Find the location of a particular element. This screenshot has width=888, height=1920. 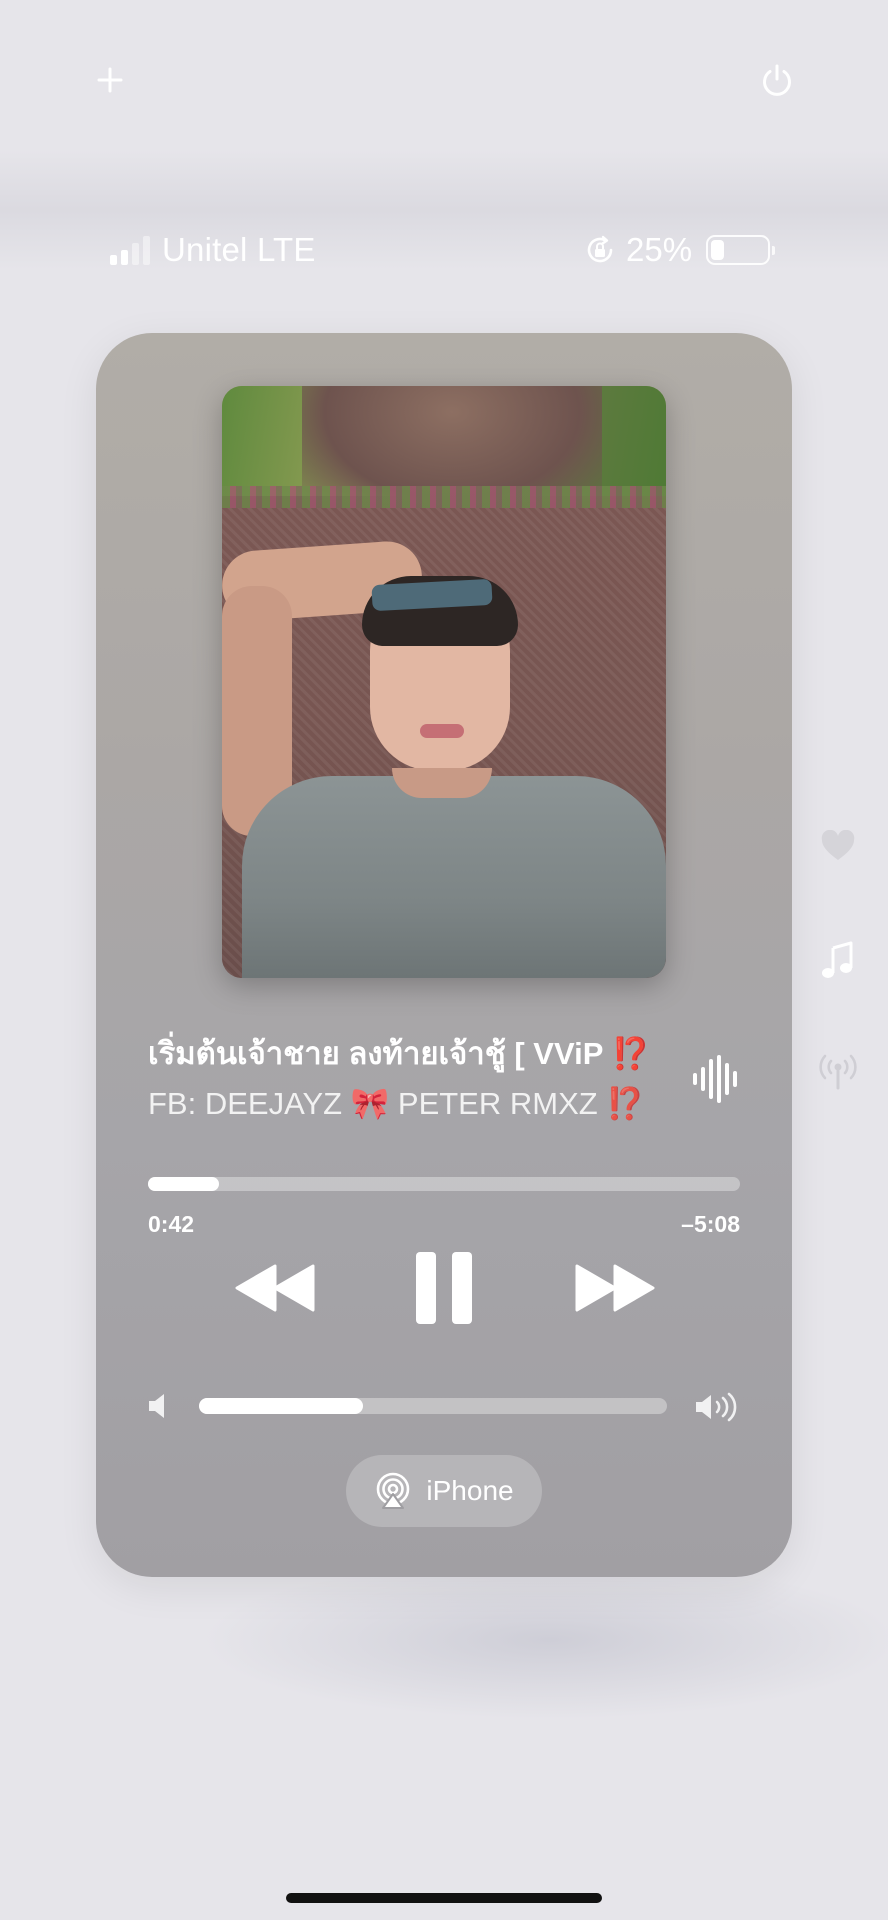

plus-icon is located at coordinates (110, 80).